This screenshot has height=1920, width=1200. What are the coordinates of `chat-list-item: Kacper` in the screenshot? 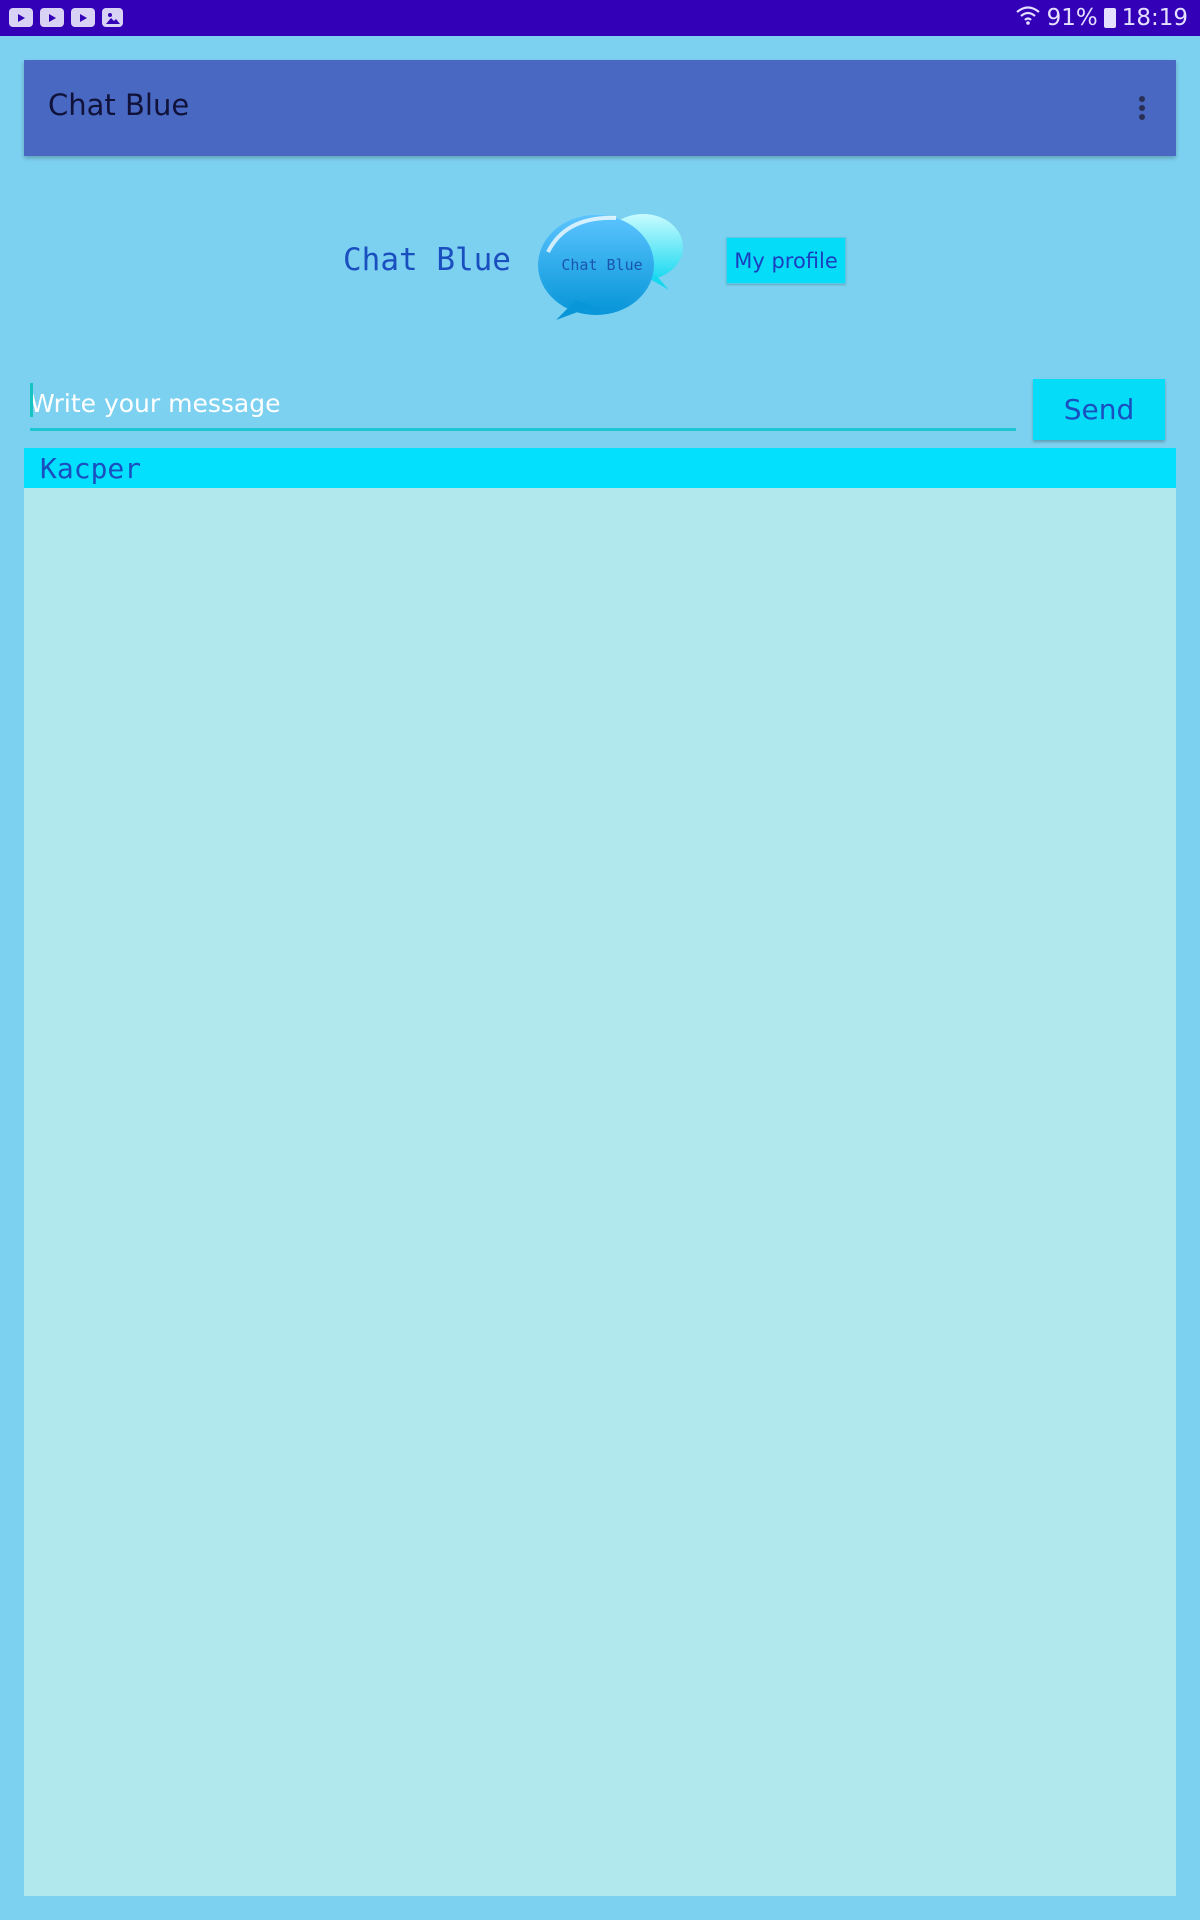 It's located at (600, 468).